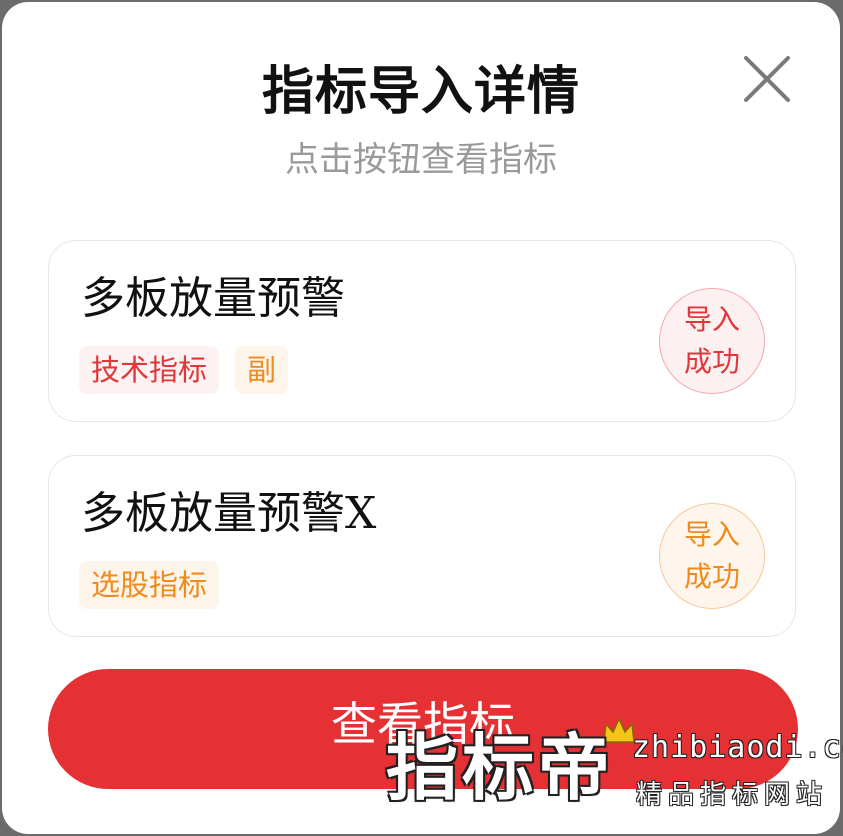  What do you see at coordinates (229, 513) in the screenshot?
I see `indicator-name: 多板放量预警X` at bounding box center [229, 513].